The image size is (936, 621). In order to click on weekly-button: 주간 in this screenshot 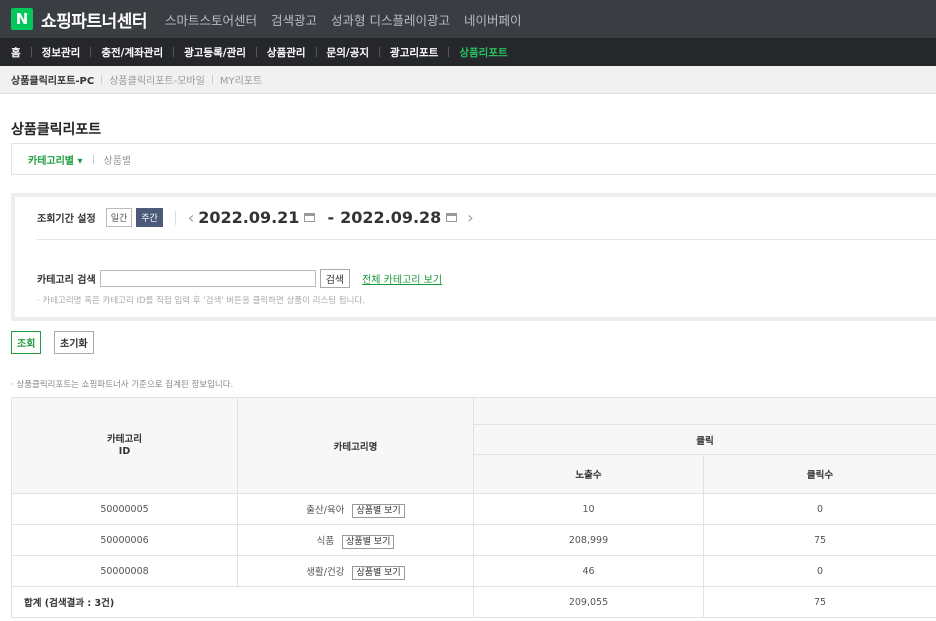, I will do `click(149, 217)`.